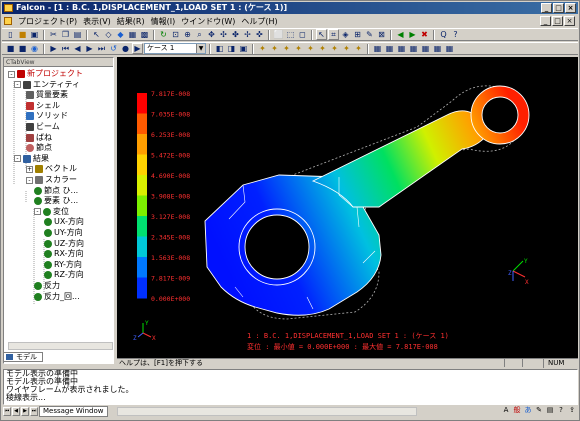 The image size is (580, 421). Describe the element at coordinates (60, 346) in the screenshot. I see `tree-horizontal-scrollbar` at that location.